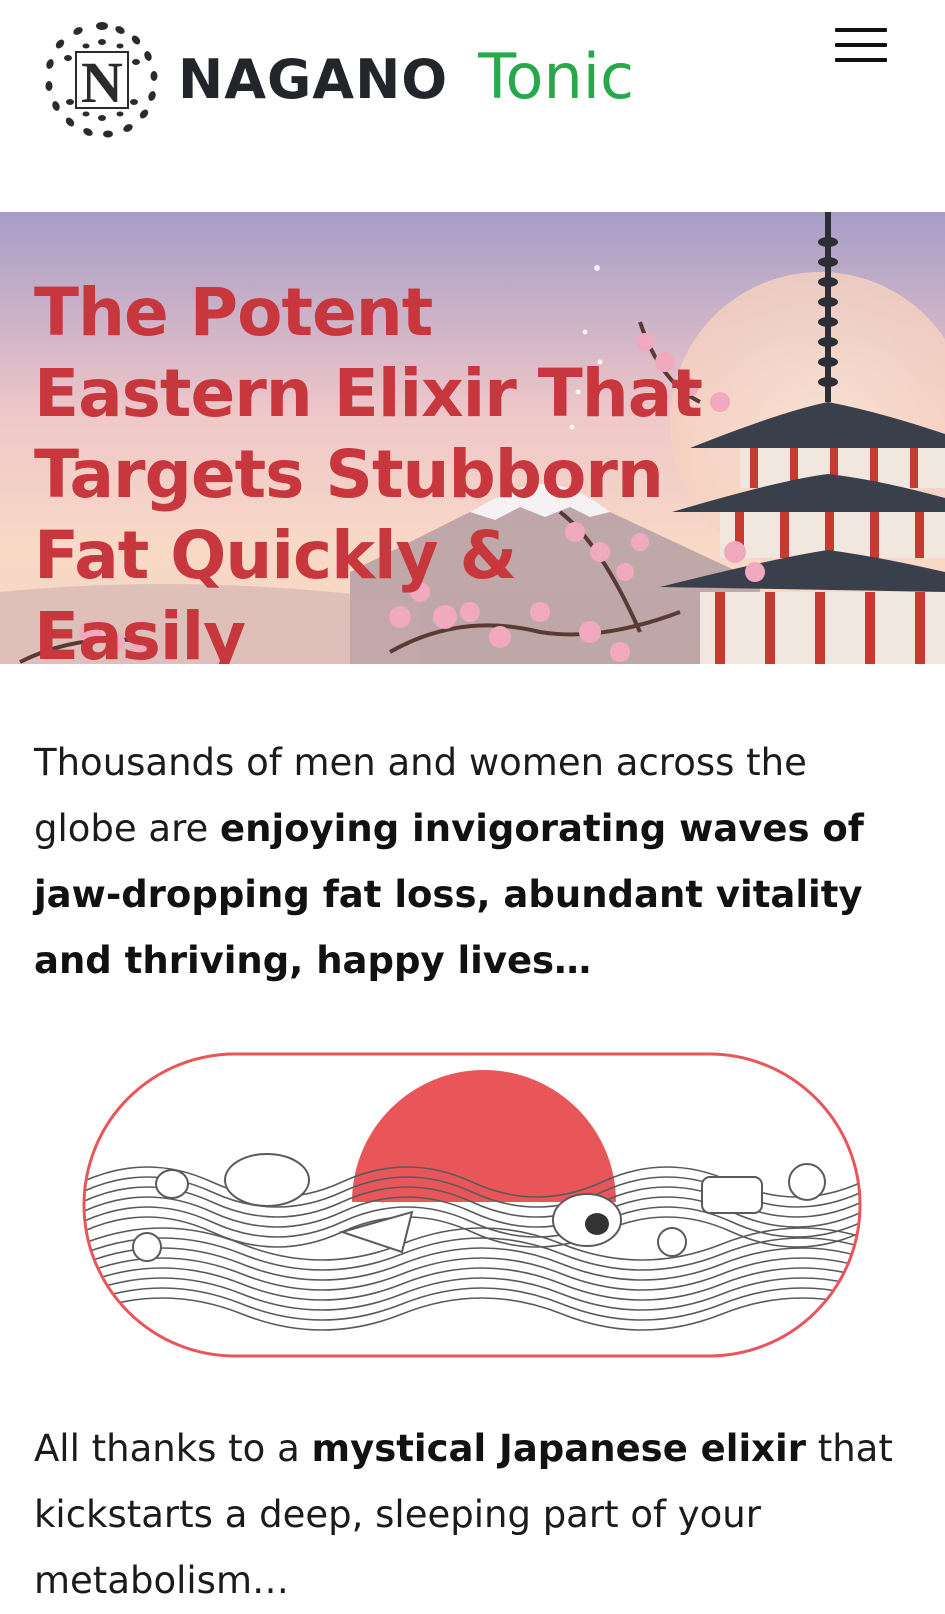 Image resolution: width=945 pixels, height=1614 pixels. I want to click on elixir-highlight: mystical Japanese elixir, so click(558, 1448).